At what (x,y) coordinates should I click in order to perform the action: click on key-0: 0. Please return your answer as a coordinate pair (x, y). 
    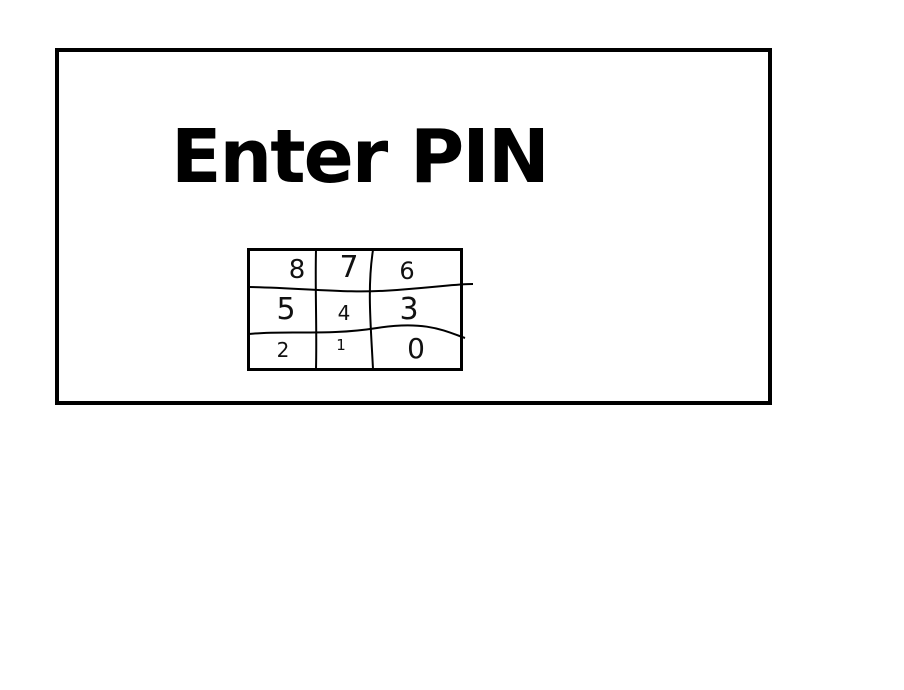
    Looking at the image, I should click on (416, 349).